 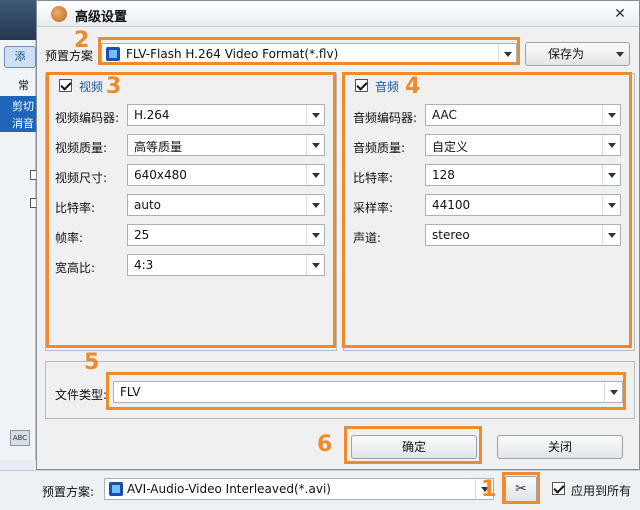 What do you see at coordinates (81, 395) in the screenshot?
I see `file-type-label: 文件类型:` at bounding box center [81, 395].